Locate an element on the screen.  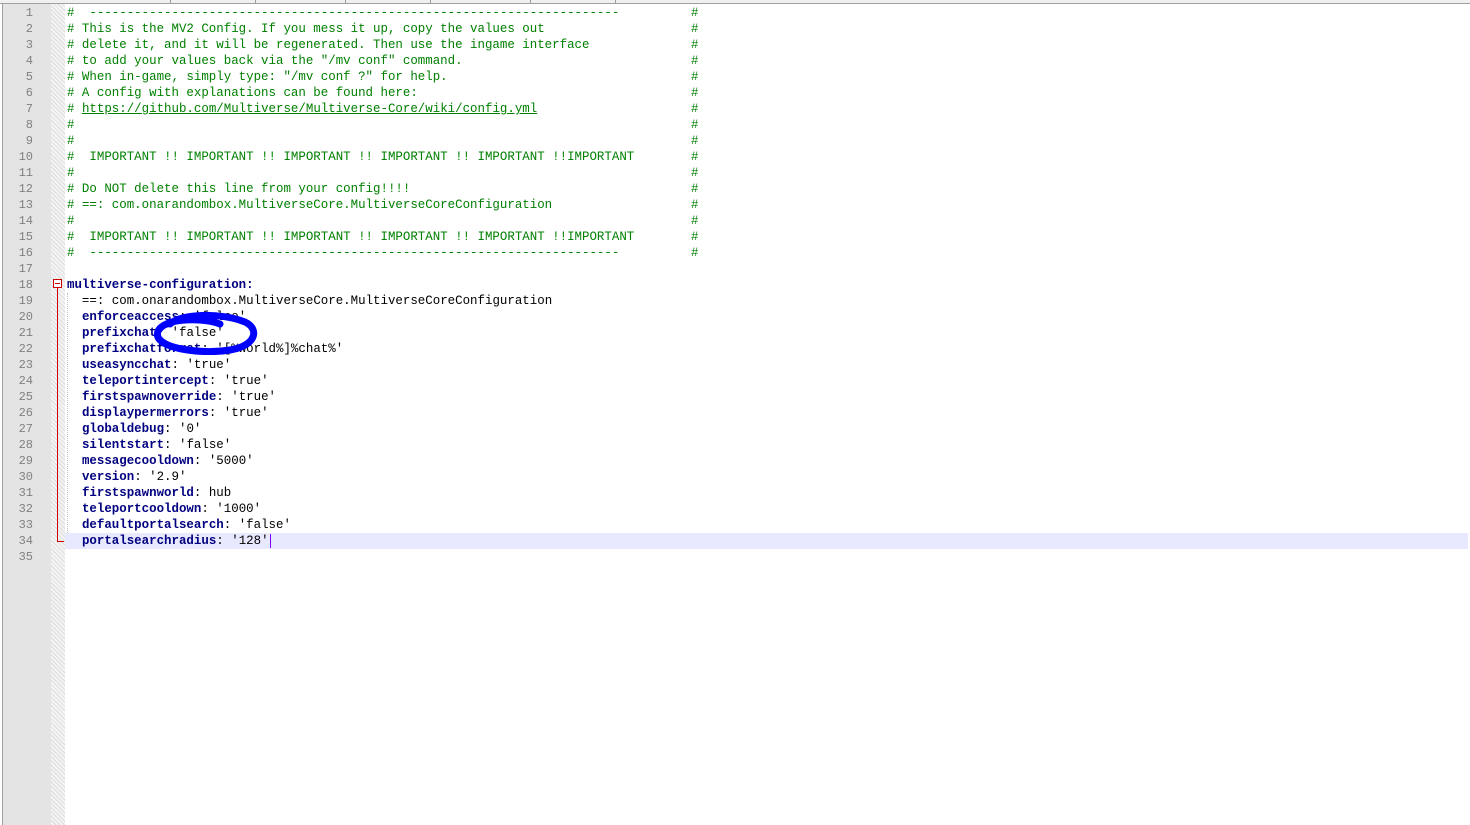
config-key: prefixchatformat is located at coordinates (141, 349).